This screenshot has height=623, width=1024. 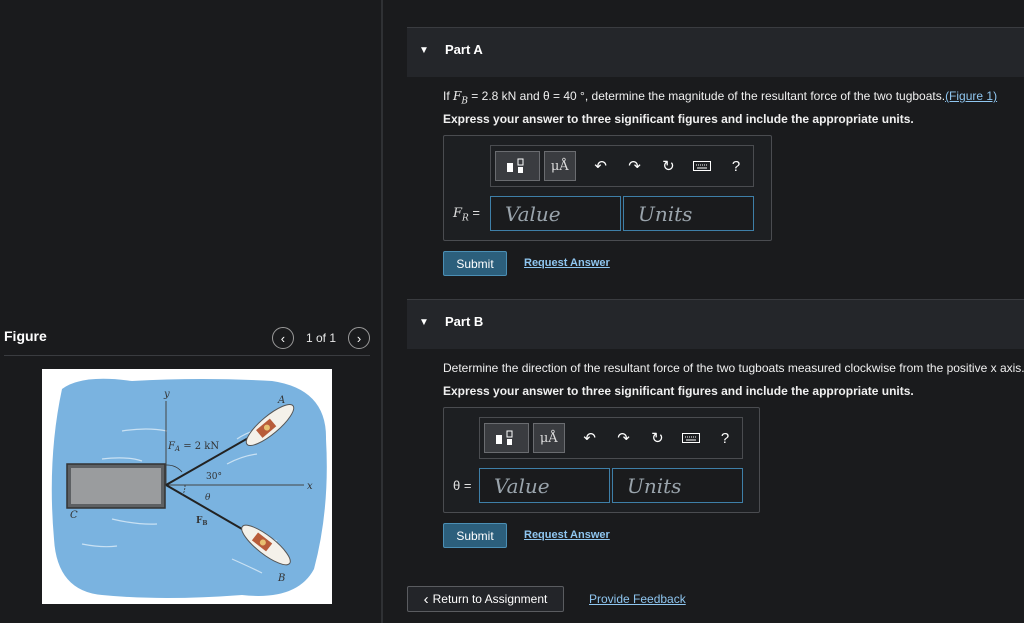 I want to click on prev-figure-button: ‹, so click(x=282, y=338).